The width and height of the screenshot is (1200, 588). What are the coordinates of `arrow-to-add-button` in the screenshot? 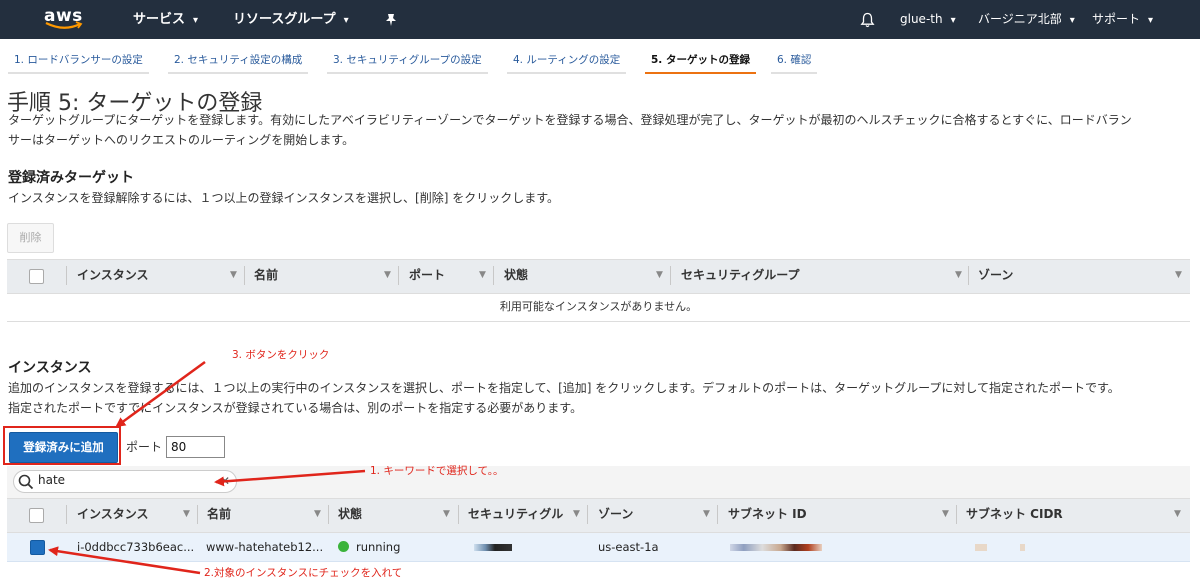 It's located at (160, 394).